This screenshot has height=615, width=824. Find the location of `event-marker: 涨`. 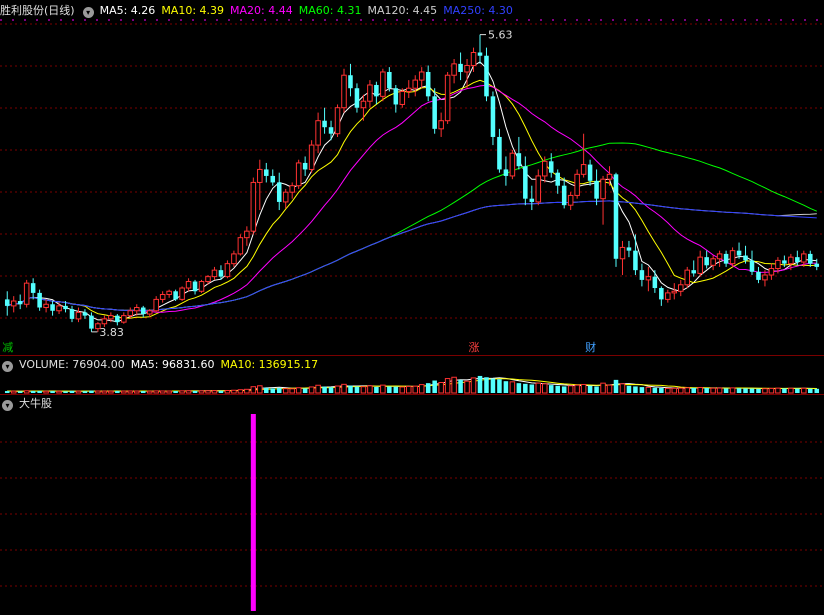

event-marker: 涨 is located at coordinates (474, 348).